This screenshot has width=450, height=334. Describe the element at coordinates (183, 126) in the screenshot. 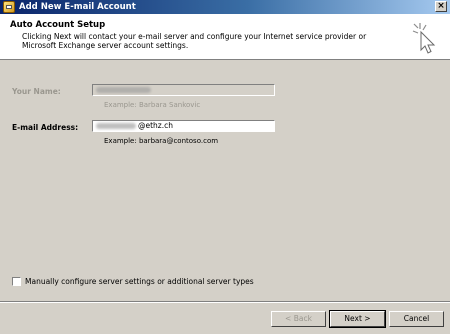

I see `email-field: @ethz.ch` at that location.